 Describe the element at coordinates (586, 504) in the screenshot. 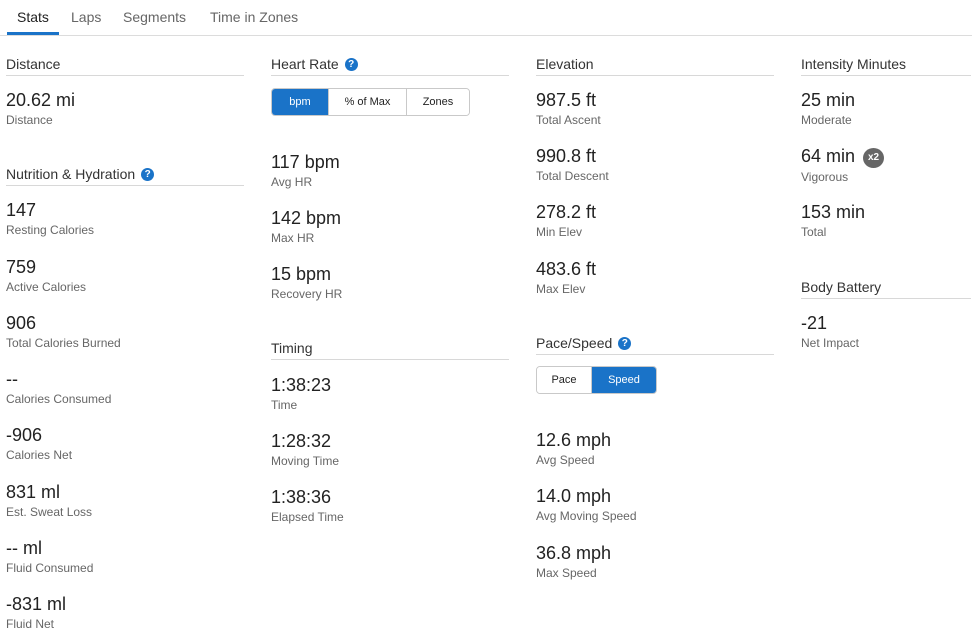

I see `stat-avg-moving-speed: 14.0 mph Avg Moving Speed` at that location.